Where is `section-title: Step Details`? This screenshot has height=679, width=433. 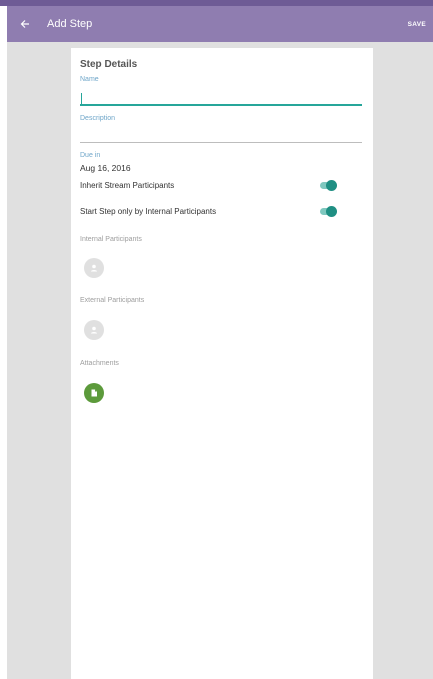
section-title: Step Details is located at coordinates (109, 64).